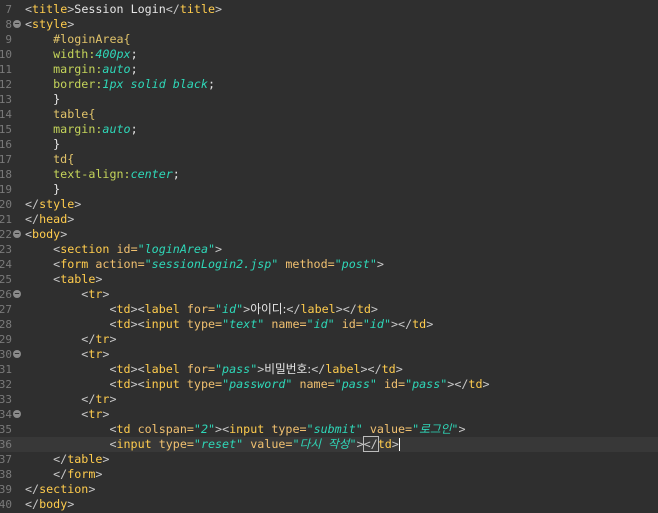 This screenshot has height=513, width=658. I want to click on code-line: 19 }, so click(329, 189).